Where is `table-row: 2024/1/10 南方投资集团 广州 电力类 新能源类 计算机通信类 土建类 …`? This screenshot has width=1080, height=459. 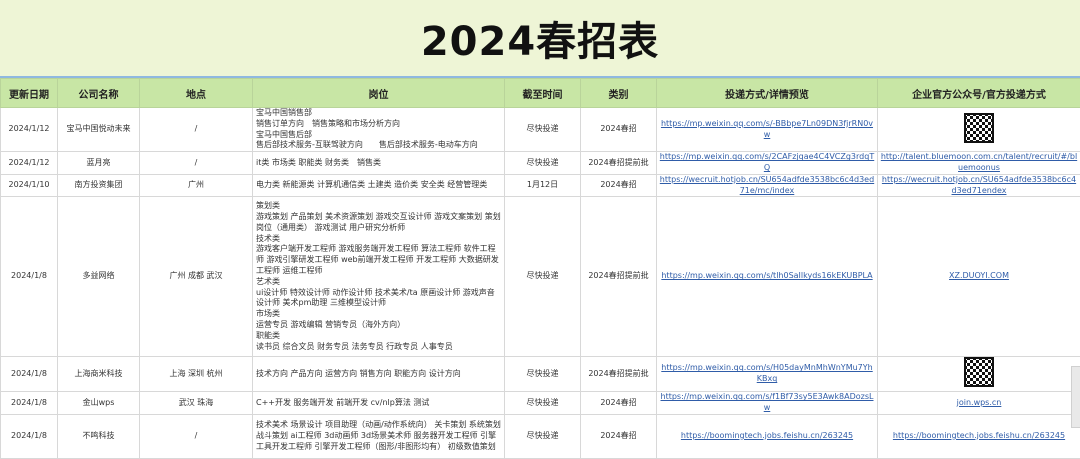 table-row: 2024/1/10 南方投资集团 广州 电力类 新能源类 计算机通信类 土建类 … is located at coordinates (540, 185).